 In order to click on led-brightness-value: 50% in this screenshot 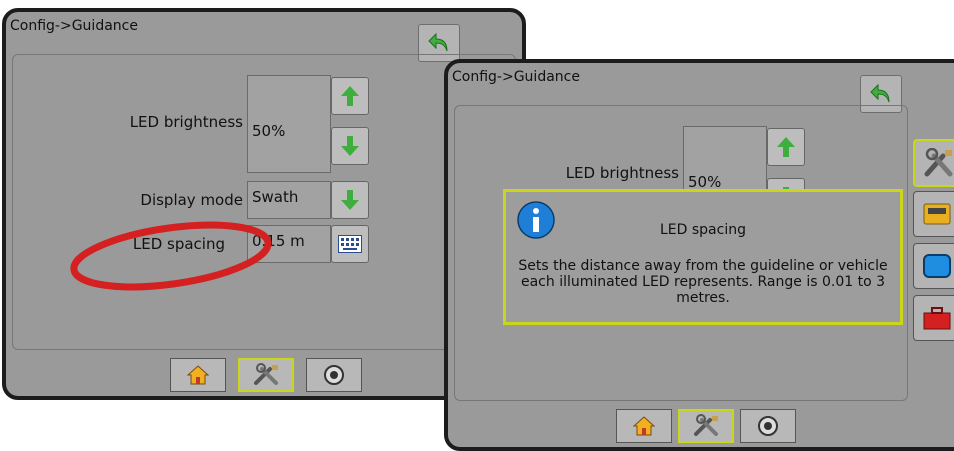, I will do `click(289, 124)`.